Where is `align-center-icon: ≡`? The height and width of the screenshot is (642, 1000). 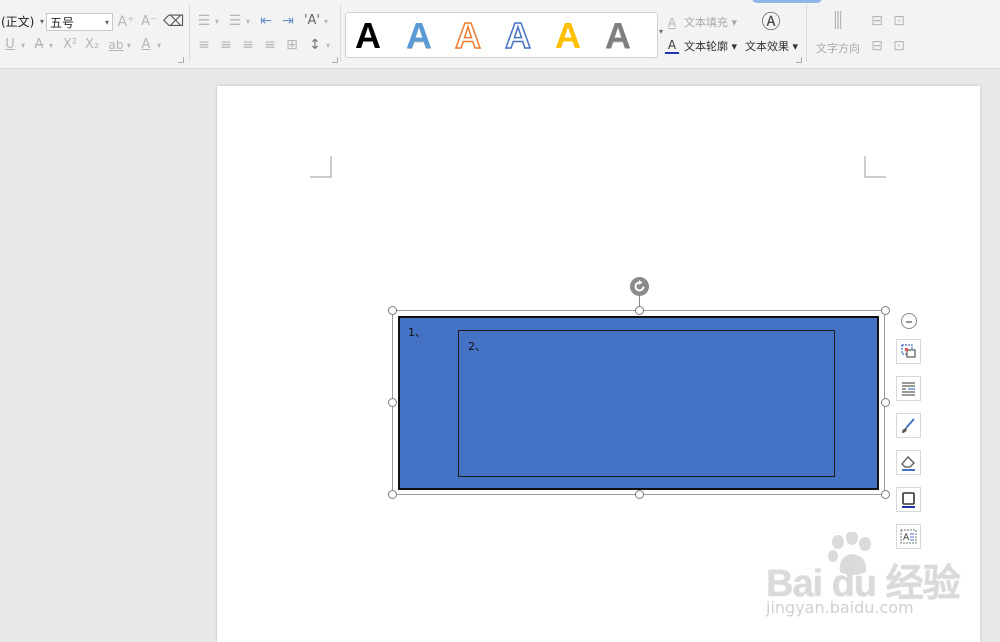 align-center-icon: ≡ is located at coordinates (226, 45).